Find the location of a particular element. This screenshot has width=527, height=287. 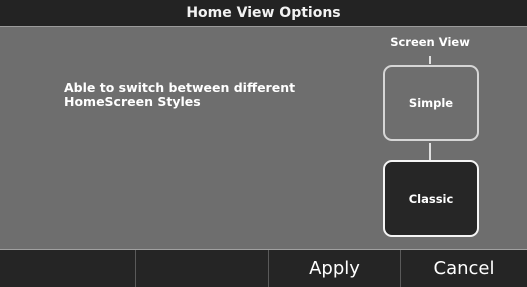

cancel-button: Cancel is located at coordinates (464, 268).